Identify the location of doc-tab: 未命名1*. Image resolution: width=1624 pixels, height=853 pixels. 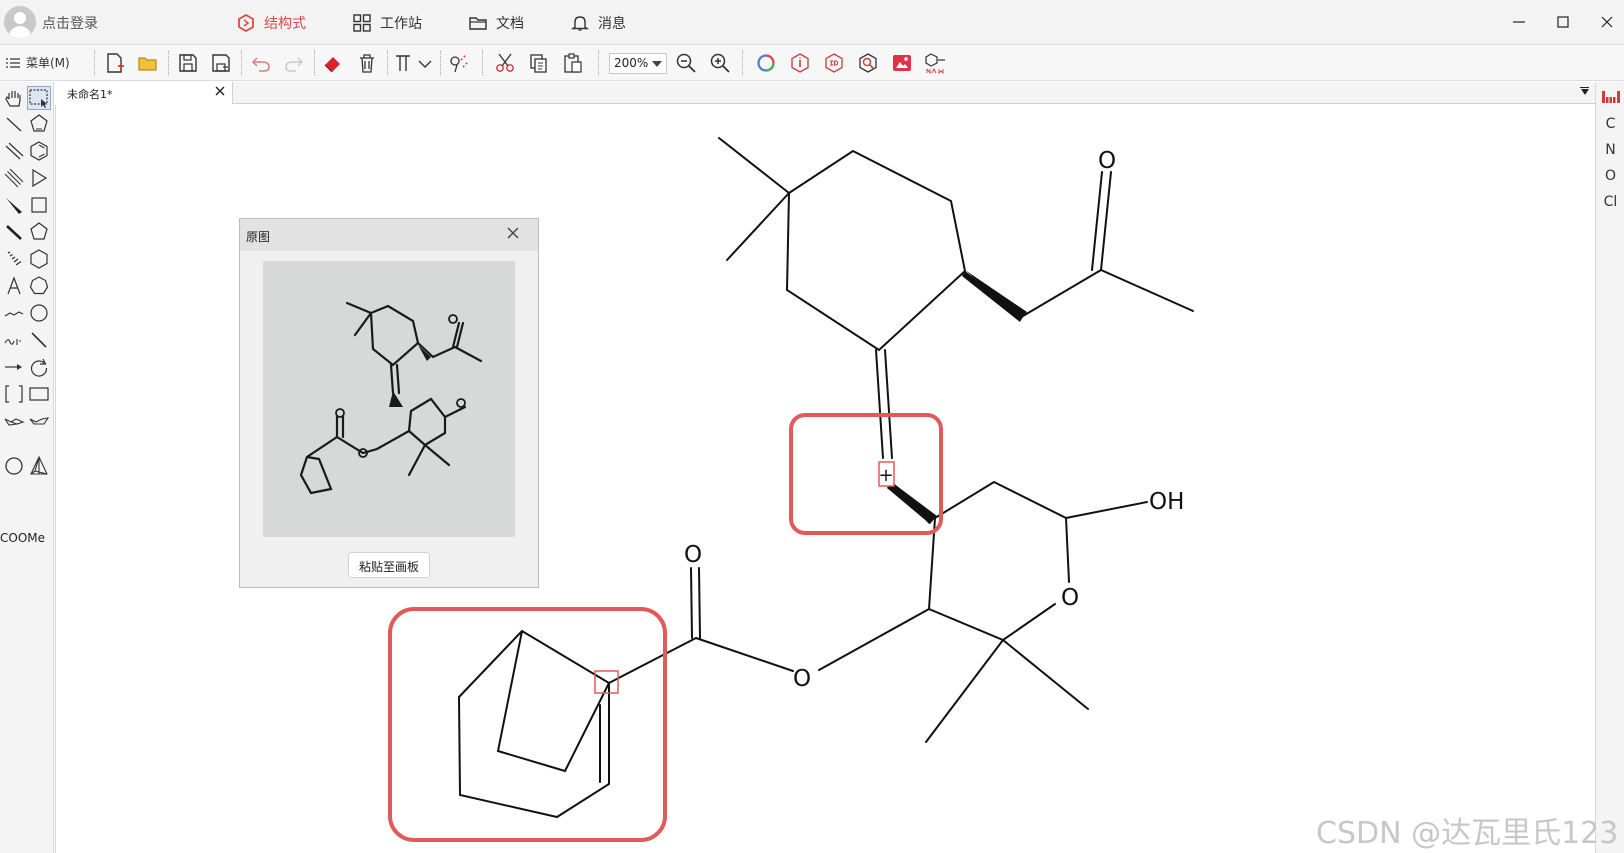
(144, 93).